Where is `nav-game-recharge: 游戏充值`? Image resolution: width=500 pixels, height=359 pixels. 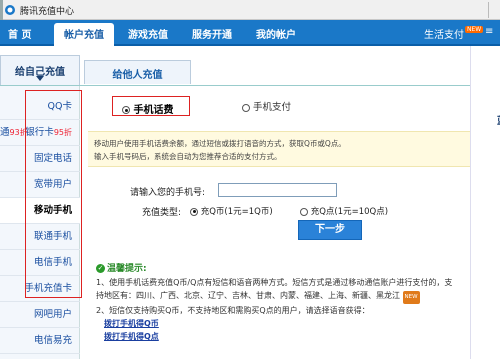 nav-game-recharge: 游戏充值 is located at coordinates (148, 33).